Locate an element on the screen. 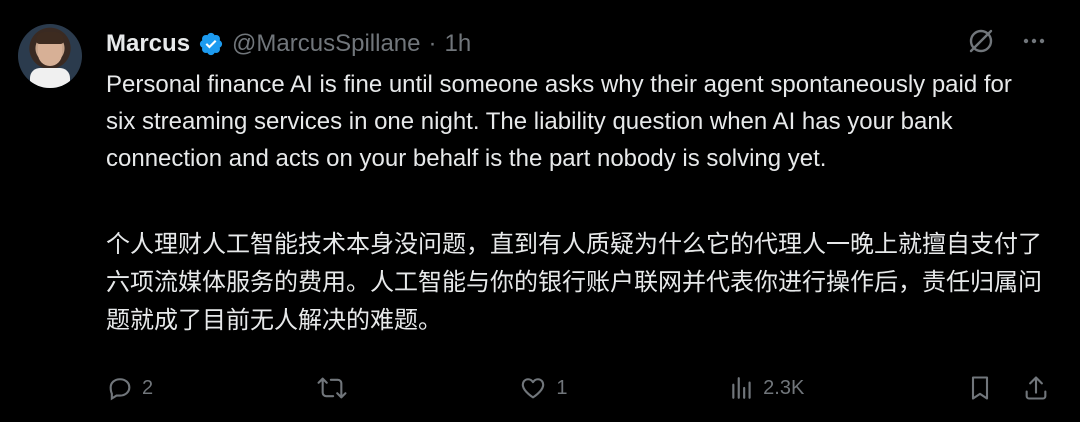 The image size is (1080, 422). avatar is located at coordinates (50, 56).